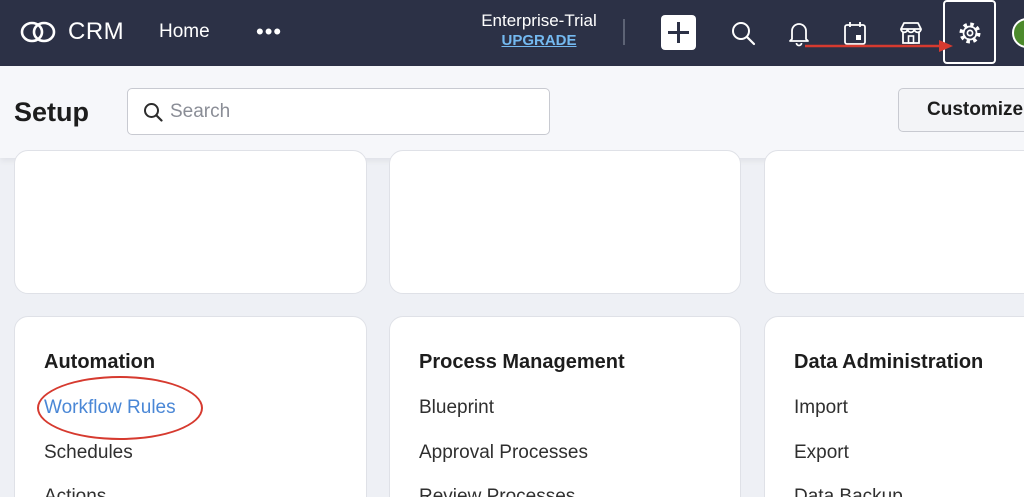 The image size is (1024, 497). I want to click on user-avatar, so click(1018, 33).